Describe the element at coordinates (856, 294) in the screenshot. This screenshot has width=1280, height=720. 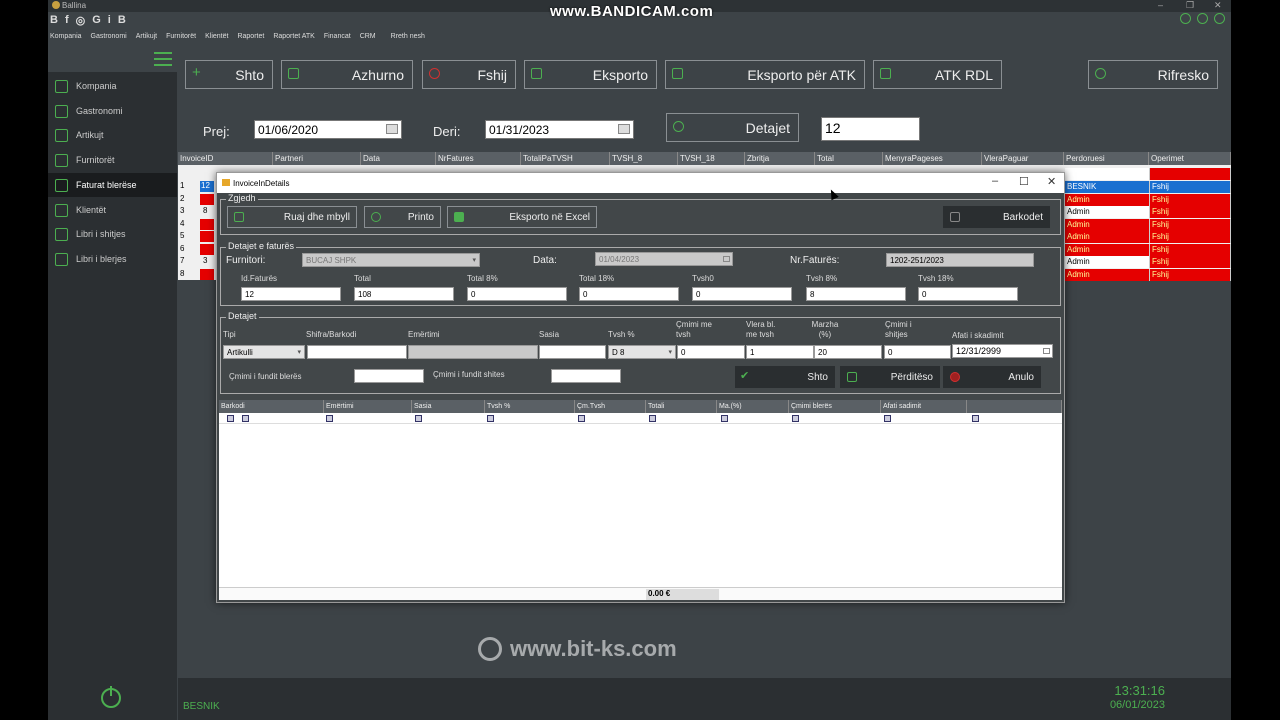
I see `tvsh8-field: 8` at that location.